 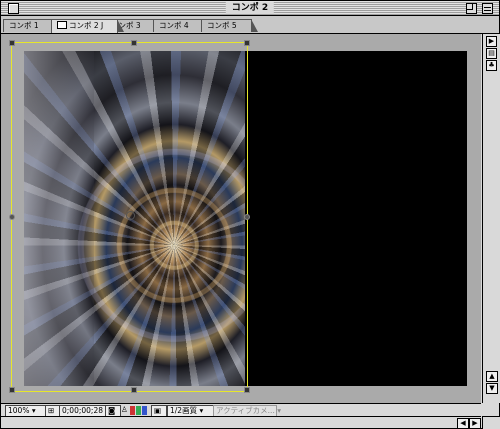 I want to click on zoom-box-icon, so click(x=471, y=8).